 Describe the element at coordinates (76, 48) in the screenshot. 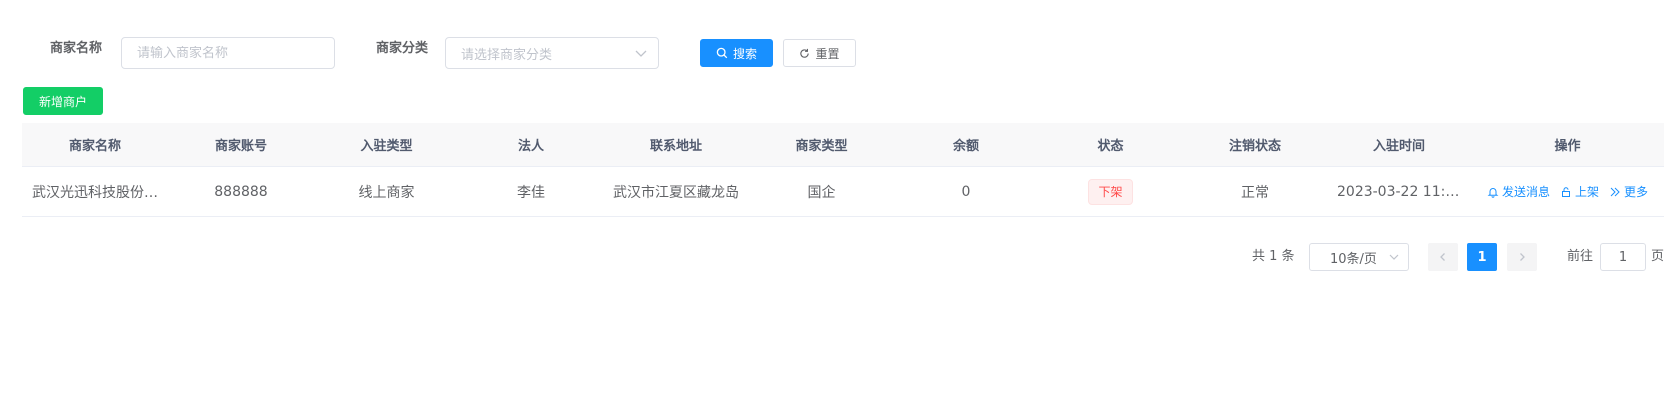

I see `merchant-name-label: 商家名称` at that location.